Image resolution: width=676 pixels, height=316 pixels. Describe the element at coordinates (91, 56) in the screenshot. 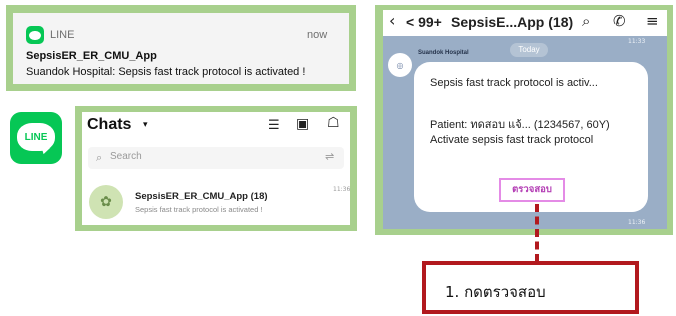

I see `notification-title: SepsisER_ER_CMU_App` at that location.